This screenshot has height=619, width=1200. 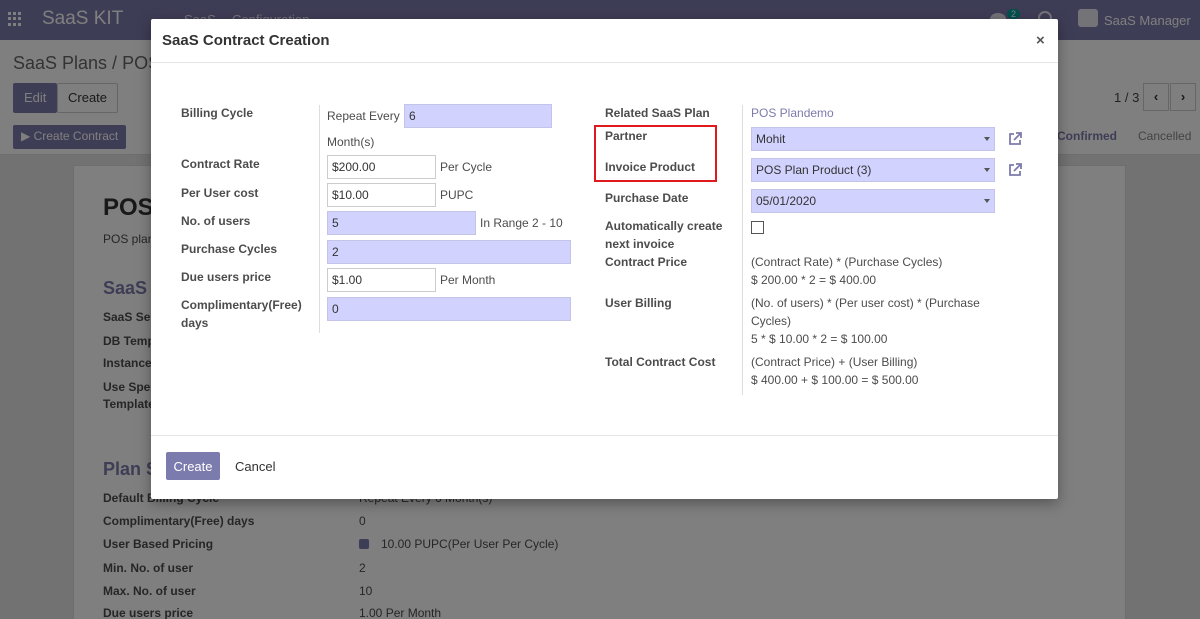 What do you see at coordinates (640, 244) in the screenshot?
I see `auto-invoice-label-line2: next invoice` at bounding box center [640, 244].